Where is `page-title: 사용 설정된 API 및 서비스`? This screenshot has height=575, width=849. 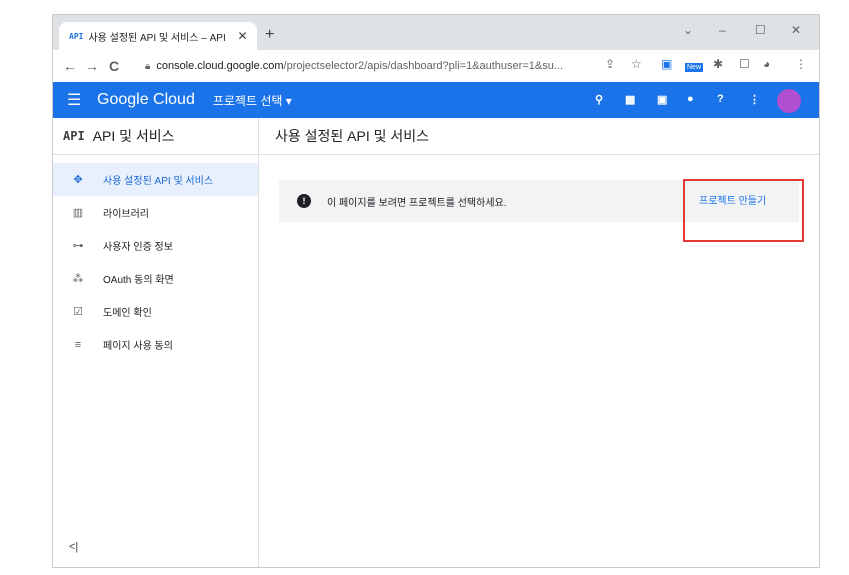
page-title: 사용 설정된 API 및 서비스 is located at coordinates (539, 136).